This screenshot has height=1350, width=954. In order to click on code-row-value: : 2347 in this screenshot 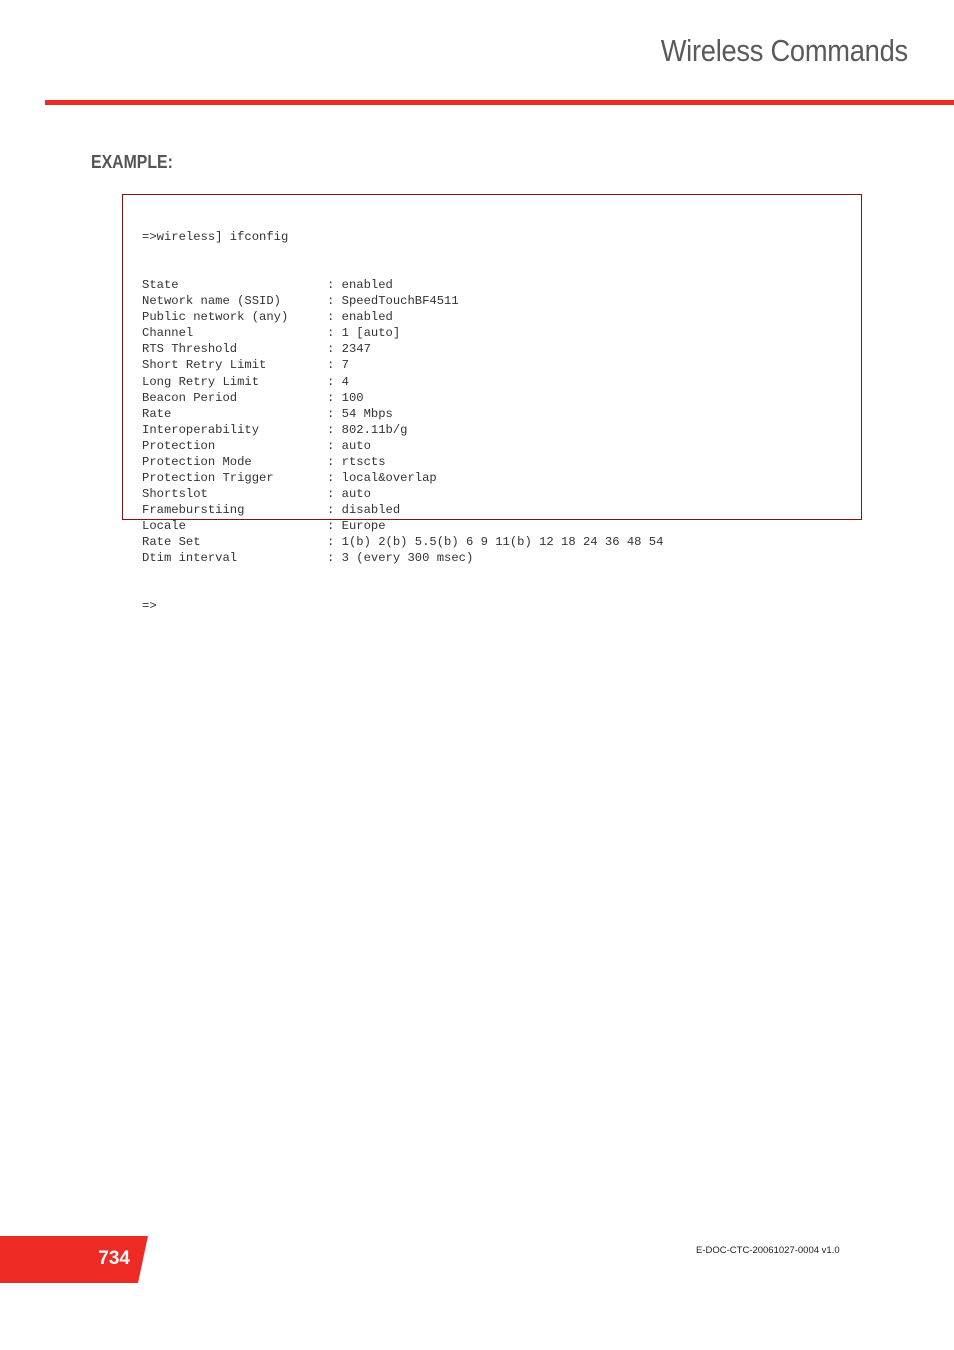, I will do `click(349, 349)`.